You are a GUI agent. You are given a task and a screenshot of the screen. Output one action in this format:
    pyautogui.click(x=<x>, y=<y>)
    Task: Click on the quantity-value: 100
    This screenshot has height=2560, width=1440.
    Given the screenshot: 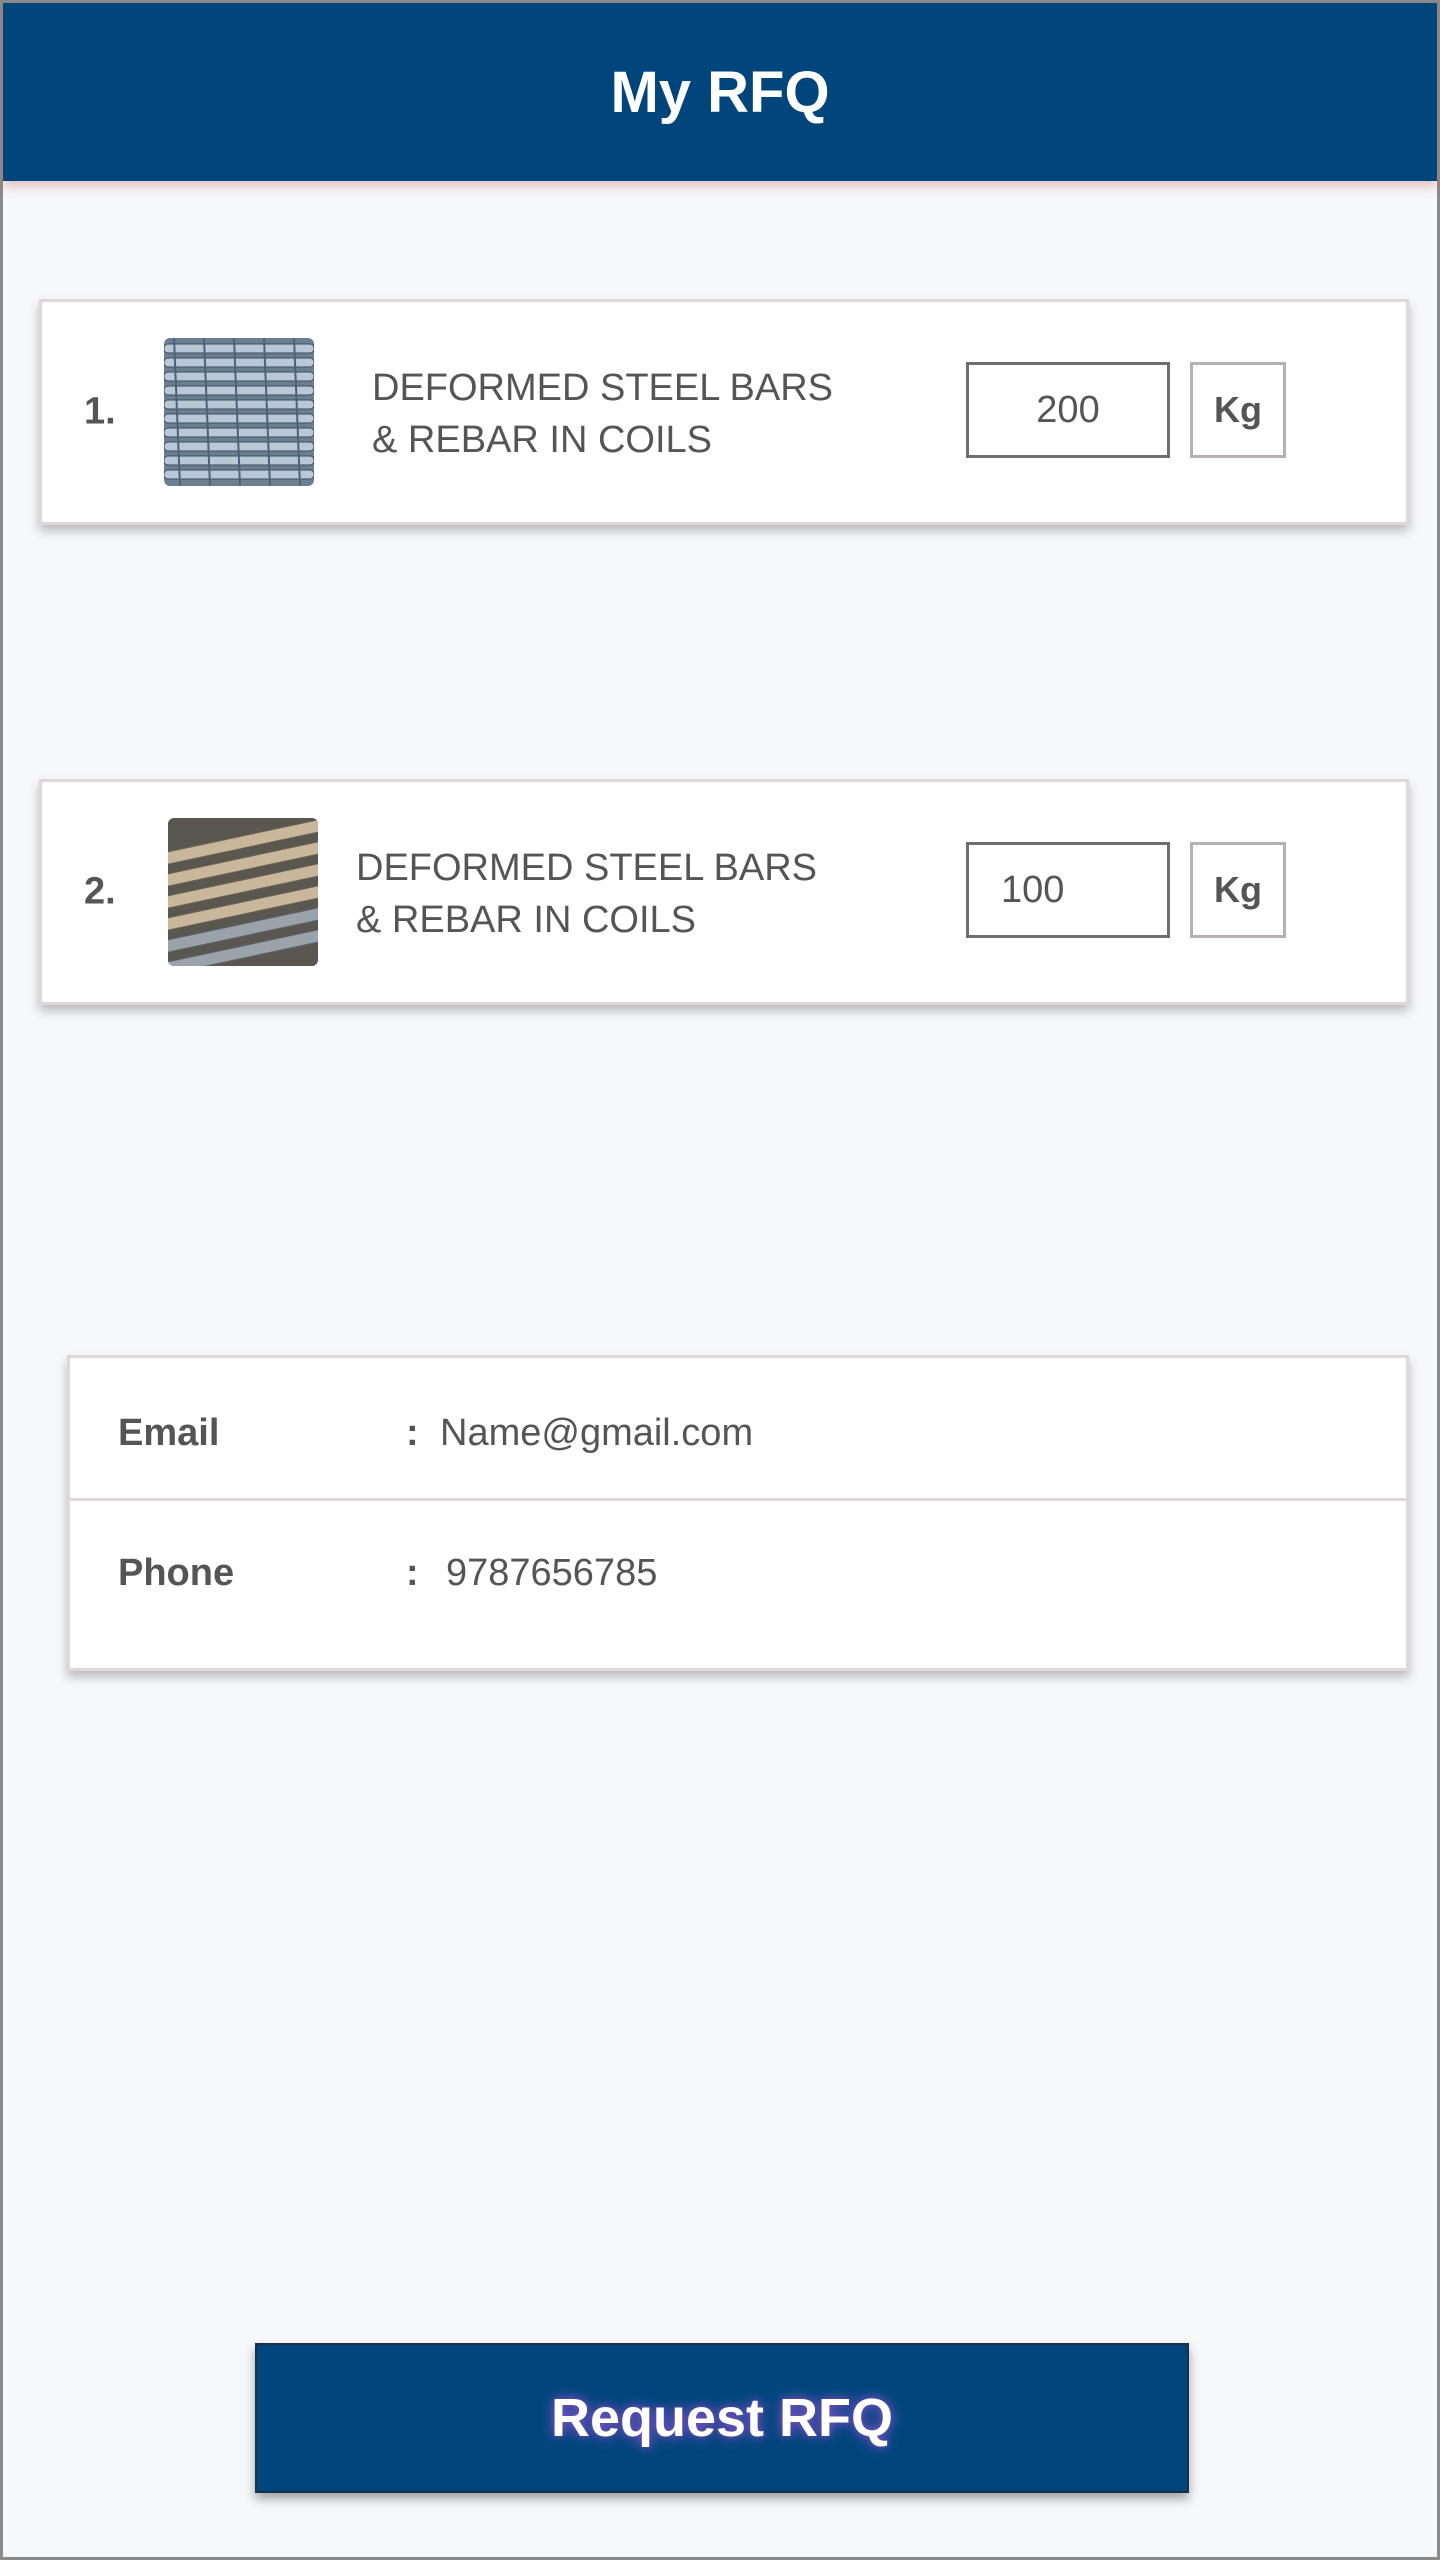 What is the action you would take?
    pyautogui.click(x=1033, y=889)
    